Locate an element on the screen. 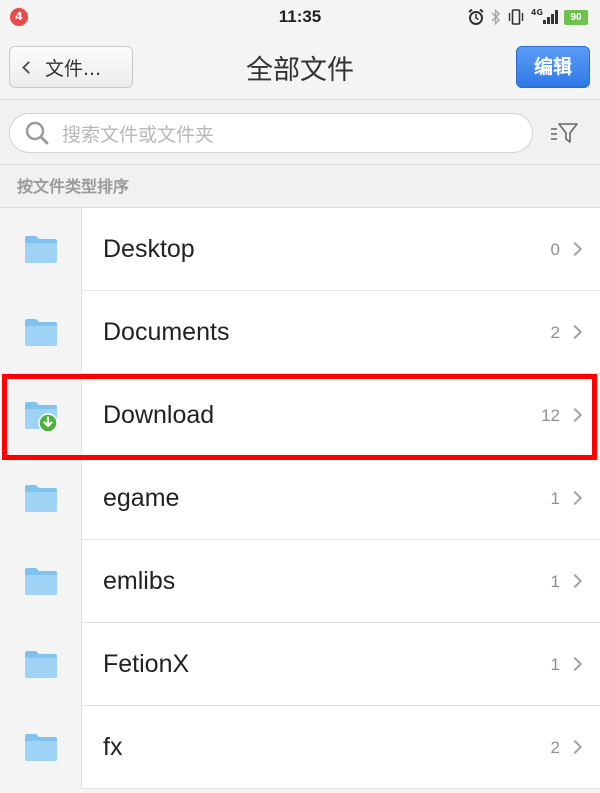 The height and width of the screenshot is (793, 600). navigation-bar: 文件... 全部文件 编辑 is located at coordinates (300, 67).